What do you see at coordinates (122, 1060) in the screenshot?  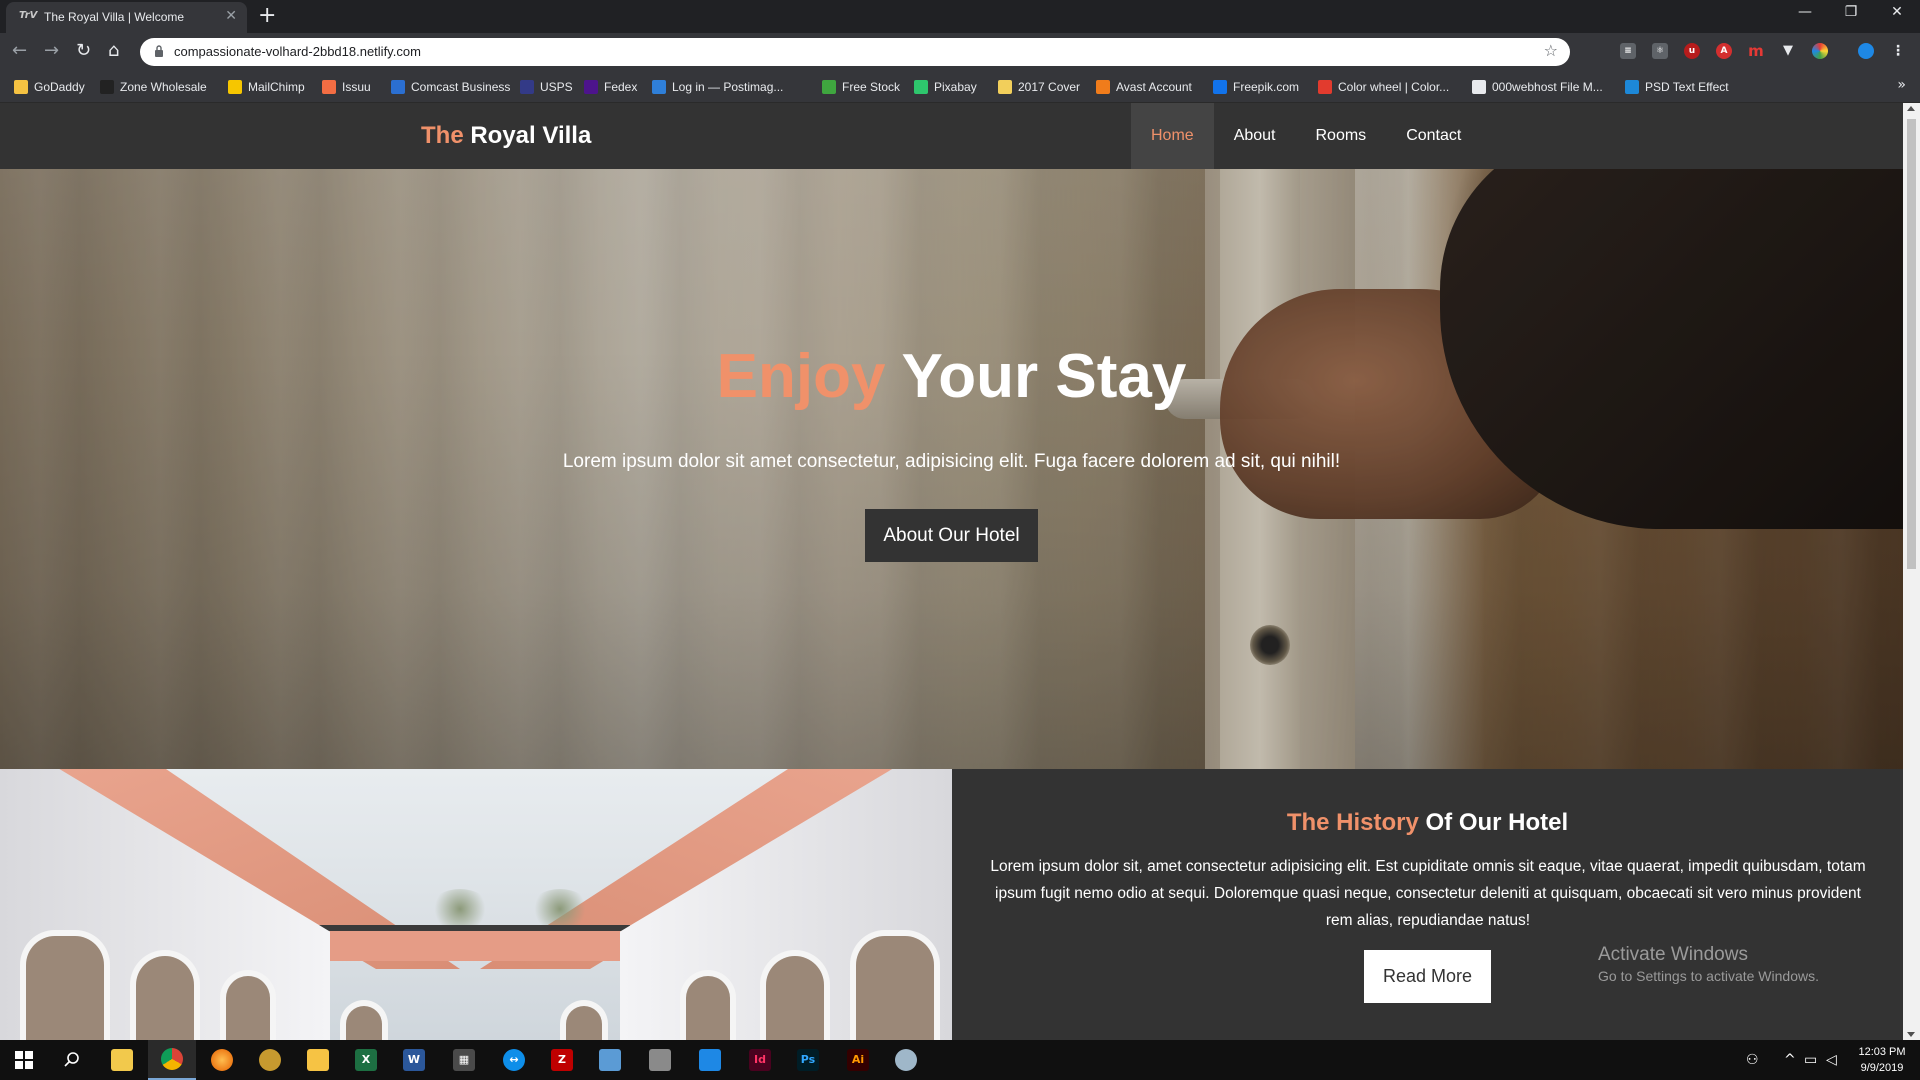 I see `file-explorer-icon` at bounding box center [122, 1060].